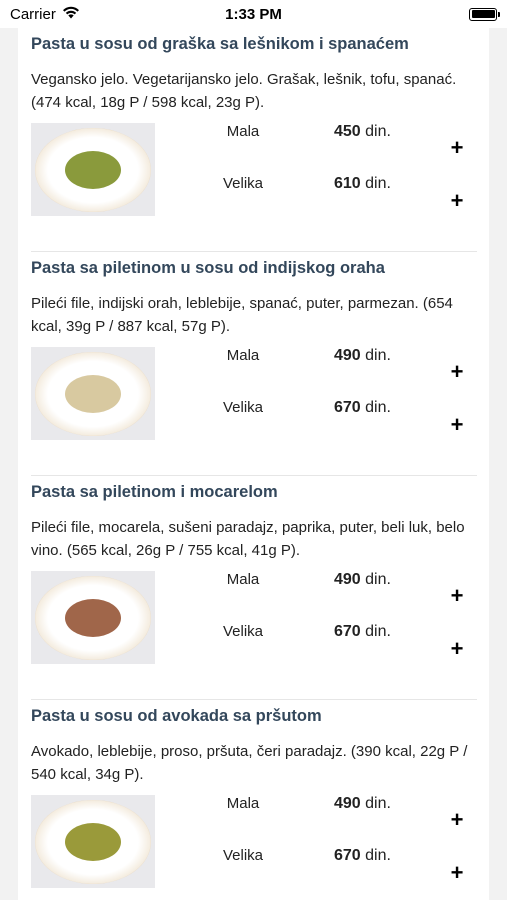 The image size is (507, 900). Describe the element at coordinates (253, 14) in the screenshot. I see `status-bar: Carrier 1:33 PM` at that location.